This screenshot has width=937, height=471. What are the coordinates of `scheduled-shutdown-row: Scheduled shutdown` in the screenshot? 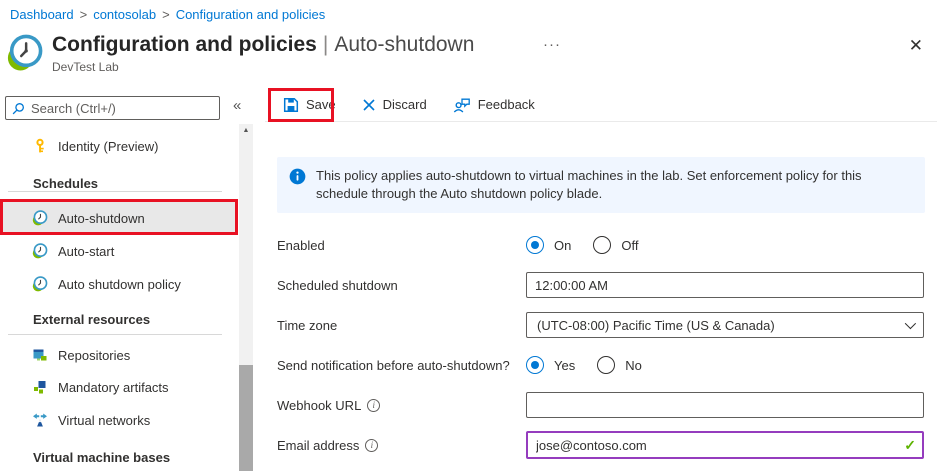 It's located at (607, 285).